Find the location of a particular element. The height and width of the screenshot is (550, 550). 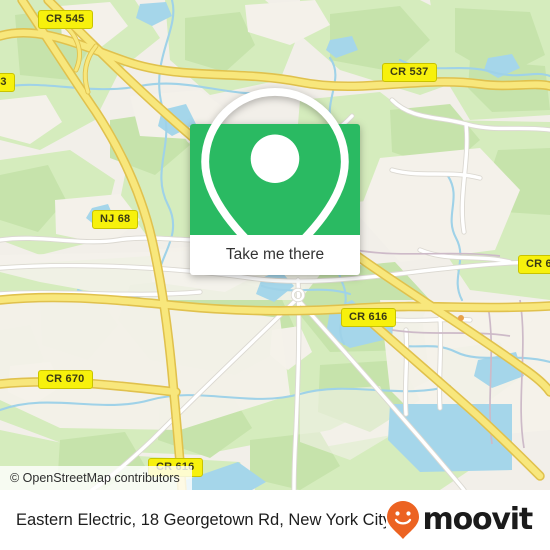

osm-attribution: © OpenStreetMap contributors is located at coordinates (96, 478).